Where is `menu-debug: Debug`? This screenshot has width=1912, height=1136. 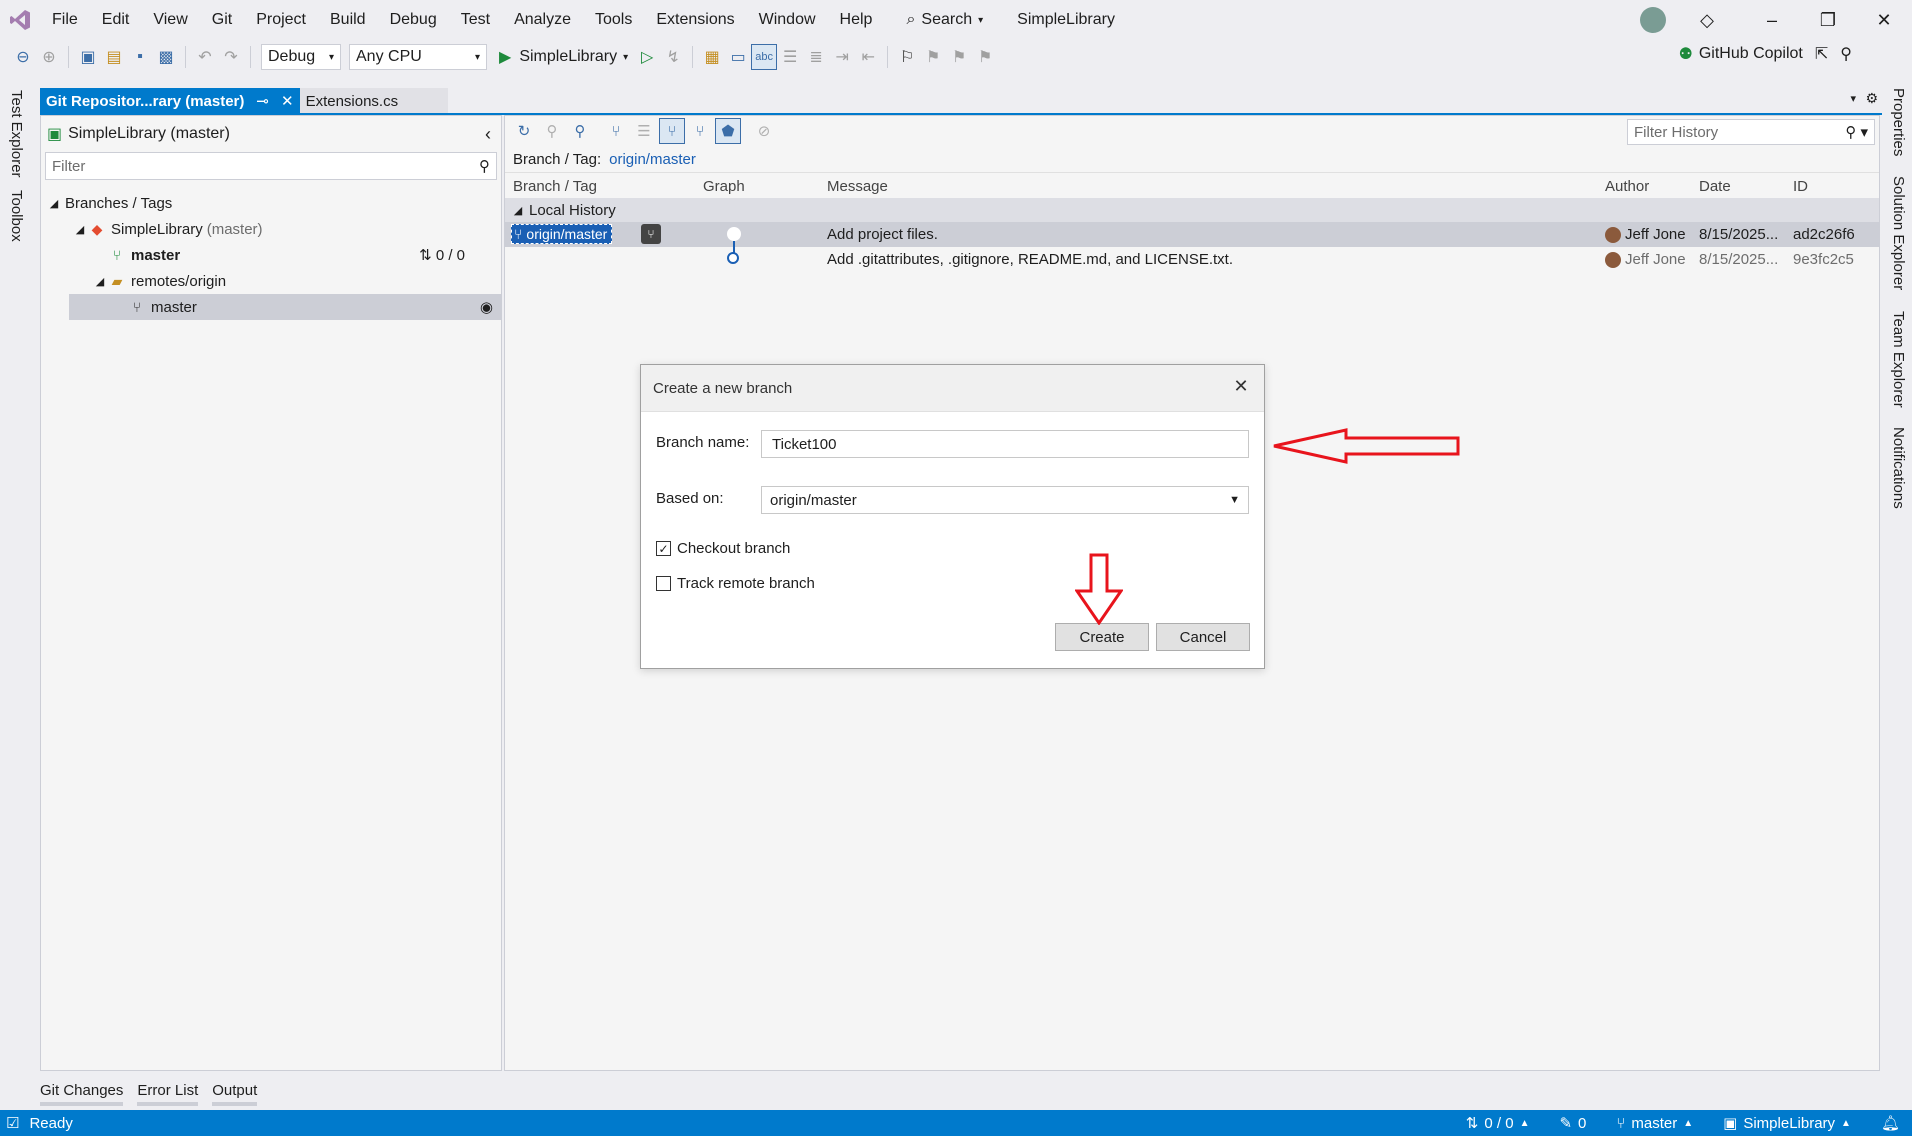 menu-debug: Debug is located at coordinates (413, 20).